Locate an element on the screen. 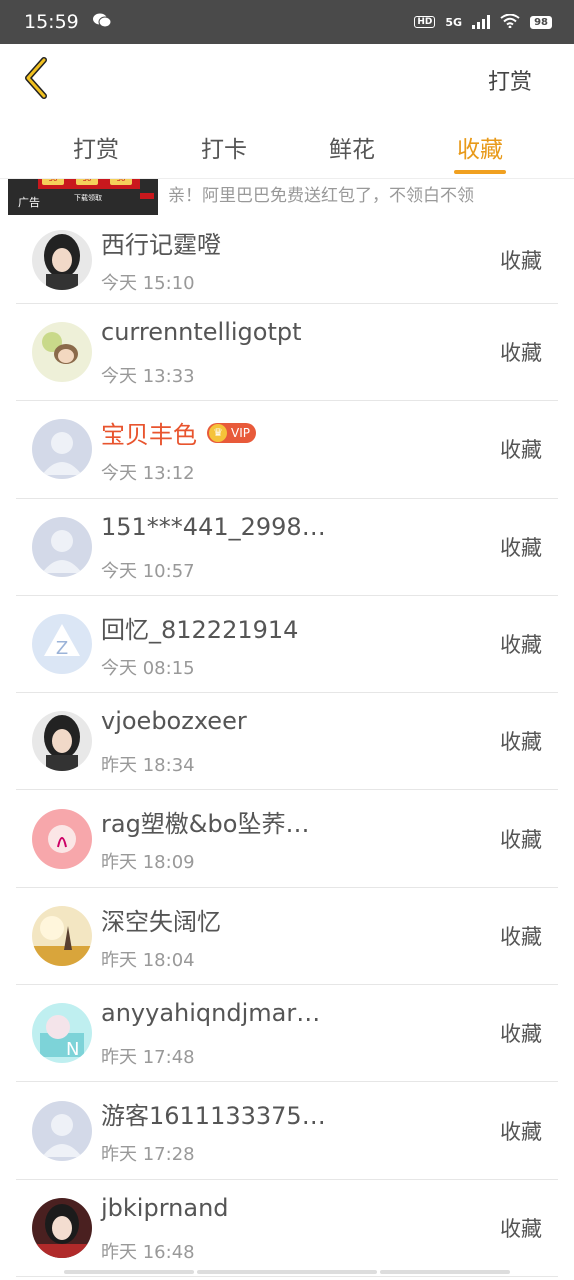 This screenshot has width=574, height=1280. list-item: 深空失阔忆昨天 18:04 收藏 is located at coordinates (287, 937).